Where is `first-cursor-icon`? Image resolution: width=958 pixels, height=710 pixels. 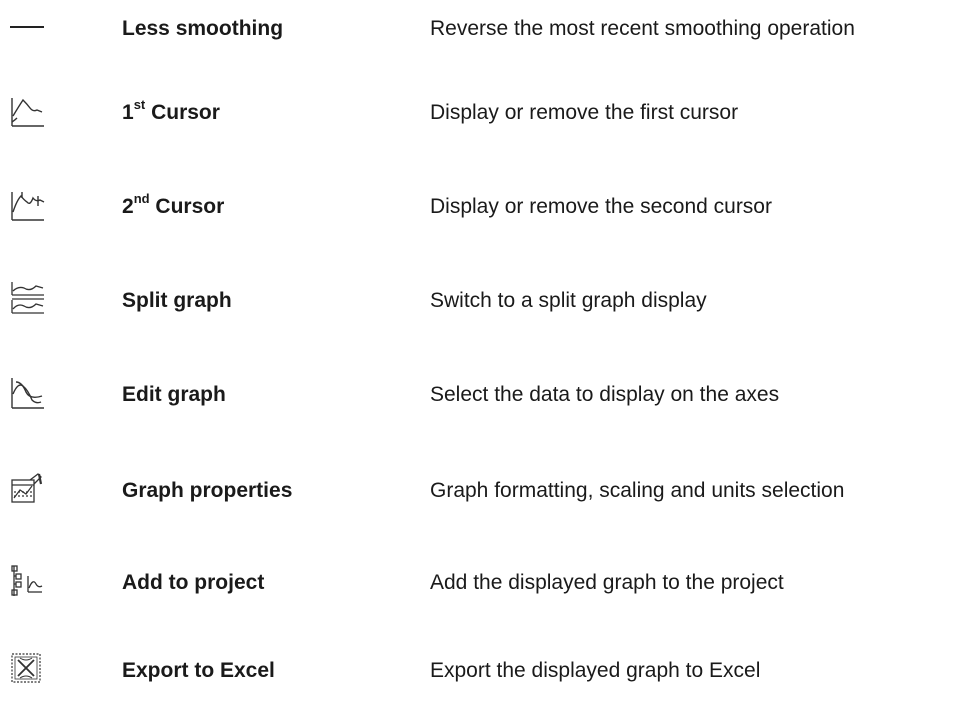 first-cursor-icon is located at coordinates (28, 112).